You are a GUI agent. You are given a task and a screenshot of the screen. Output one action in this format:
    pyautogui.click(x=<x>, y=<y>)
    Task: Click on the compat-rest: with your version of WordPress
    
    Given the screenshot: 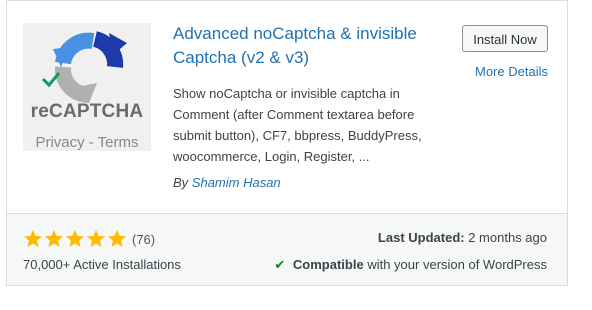 What is the action you would take?
    pyautogui.click(x=457, y=264)
    